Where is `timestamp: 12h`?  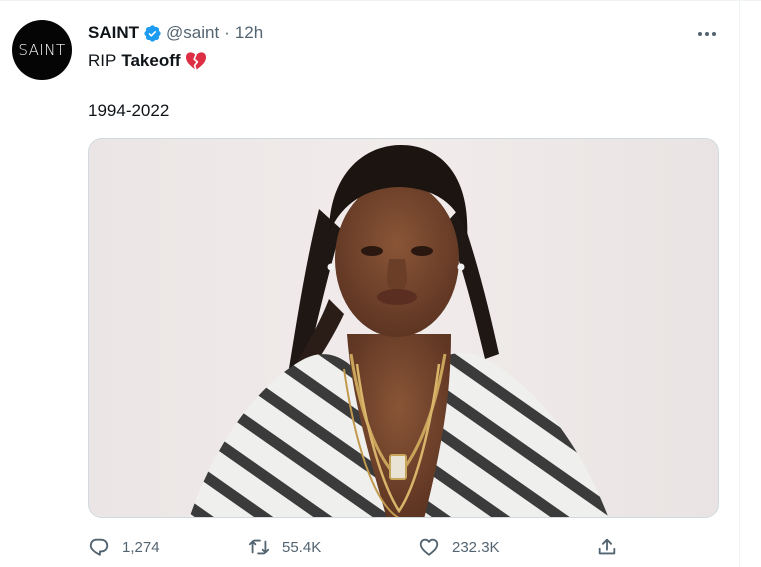 timestamp: 12h is located at coordinates (249, 33).